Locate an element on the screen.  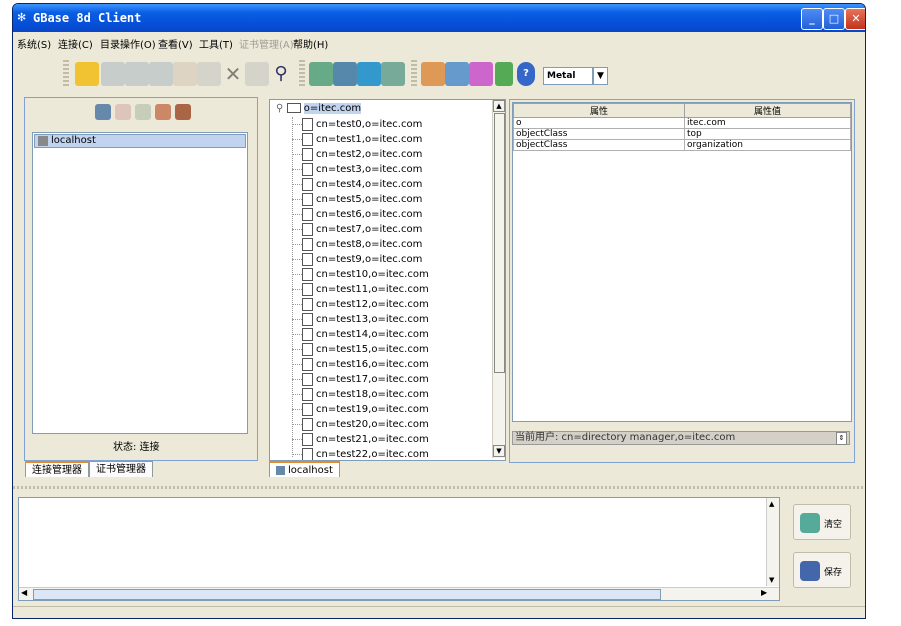
table-row: o itec.com is located at coordinates (682, 123).